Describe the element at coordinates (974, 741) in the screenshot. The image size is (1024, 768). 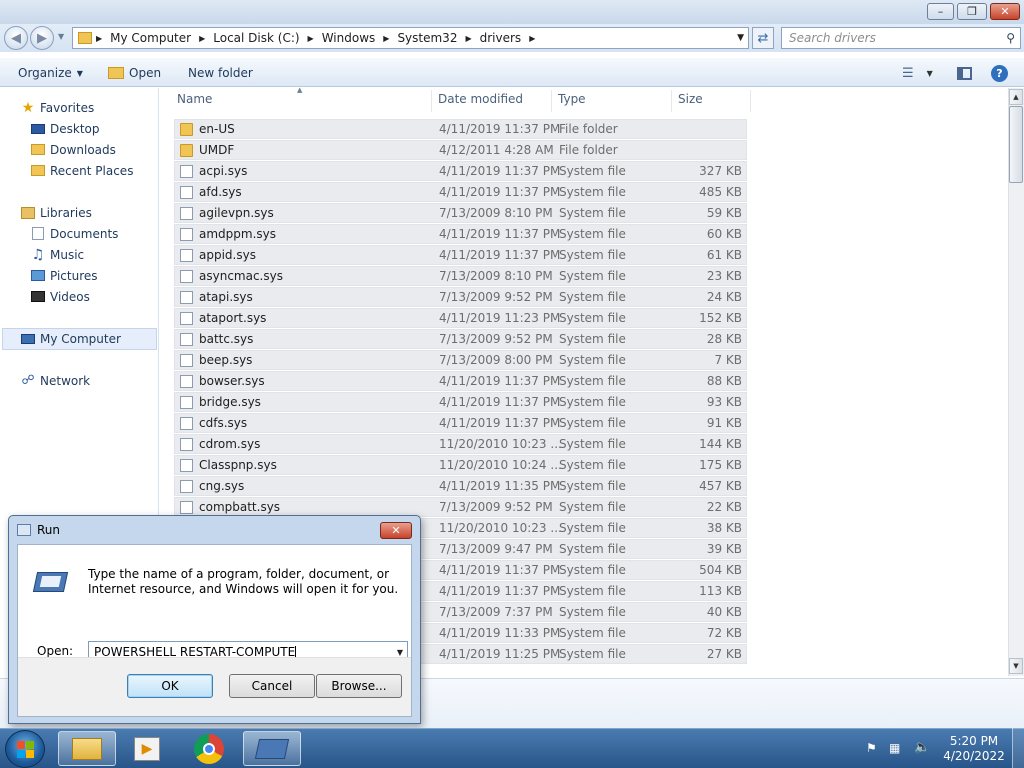
I see `clock-time: 5:20 PM` at that location.